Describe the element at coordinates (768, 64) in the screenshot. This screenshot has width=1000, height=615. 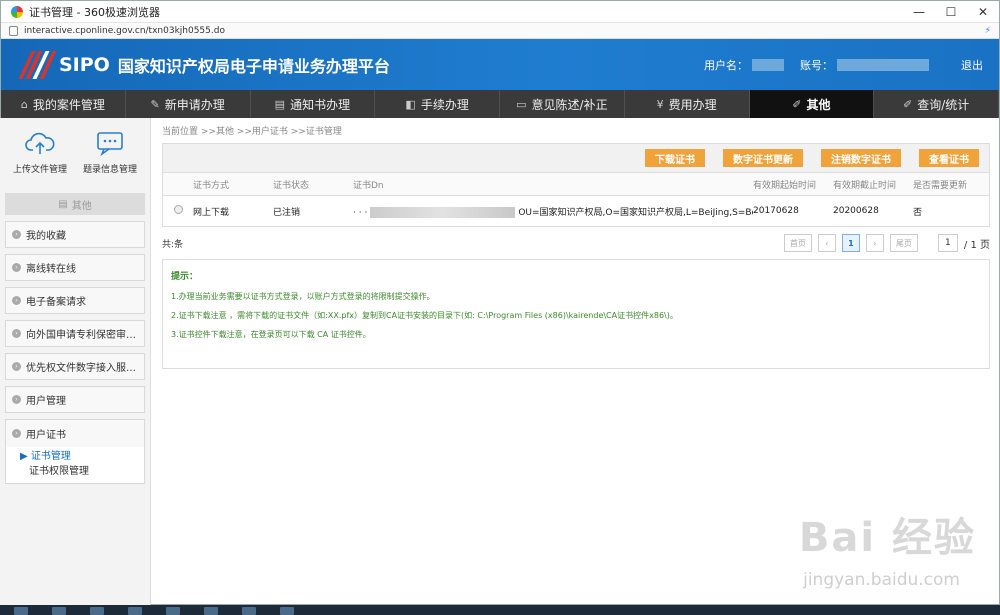
I see `username-value-redacted` at that location.